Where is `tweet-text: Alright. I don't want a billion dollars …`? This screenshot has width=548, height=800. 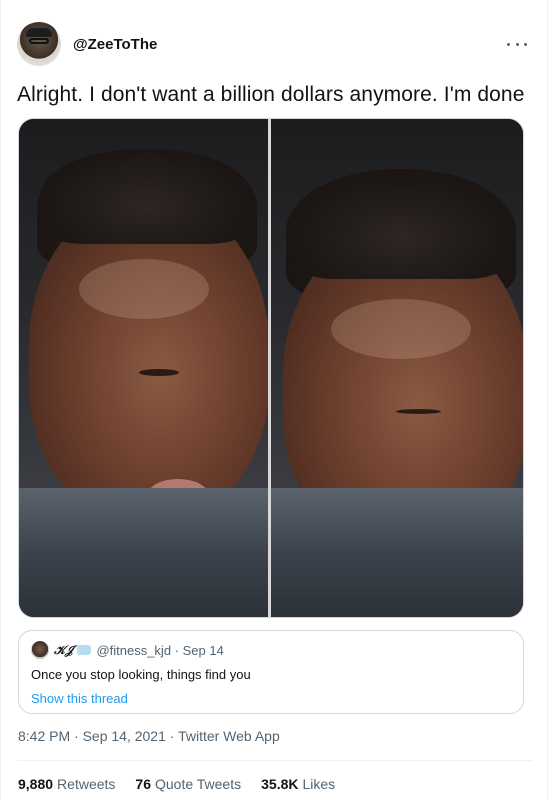 tweet-text: Alright. I don't want a billion dollars … is located at coordinates (271, 94).